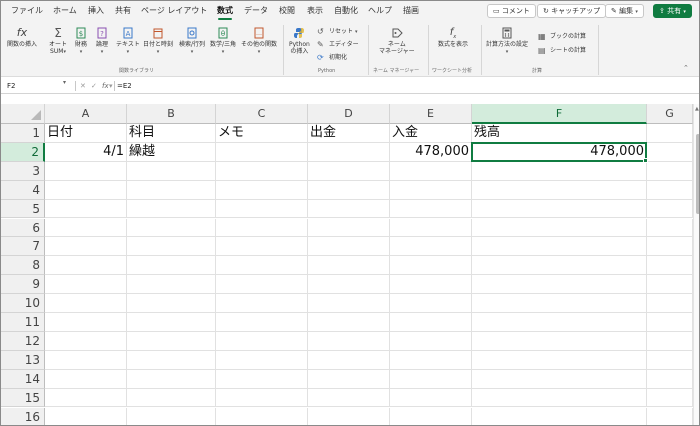 This screenshot has width=700, height=426. I want to click on column-header-b: B, so click(171, 114).